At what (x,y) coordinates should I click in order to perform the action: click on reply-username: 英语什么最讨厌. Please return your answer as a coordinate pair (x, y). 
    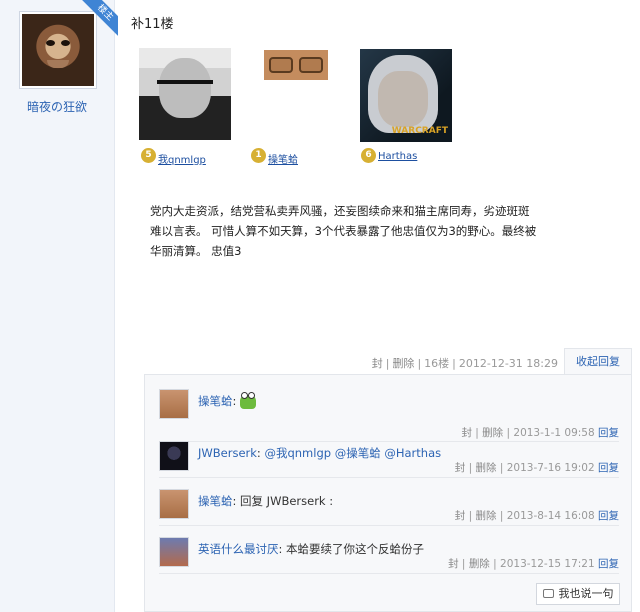
    Looking at the image, I should click on (238, 549).